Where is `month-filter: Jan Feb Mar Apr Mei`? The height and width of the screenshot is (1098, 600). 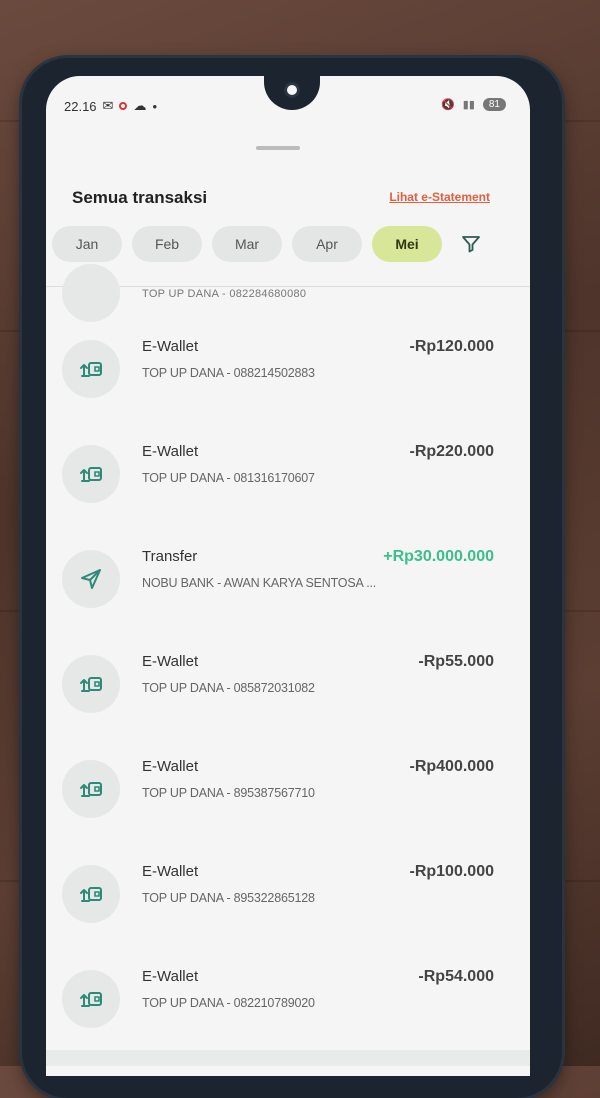
month-filter: Jan Feb Mar Apr Mei is located at coordinates (268, 244).